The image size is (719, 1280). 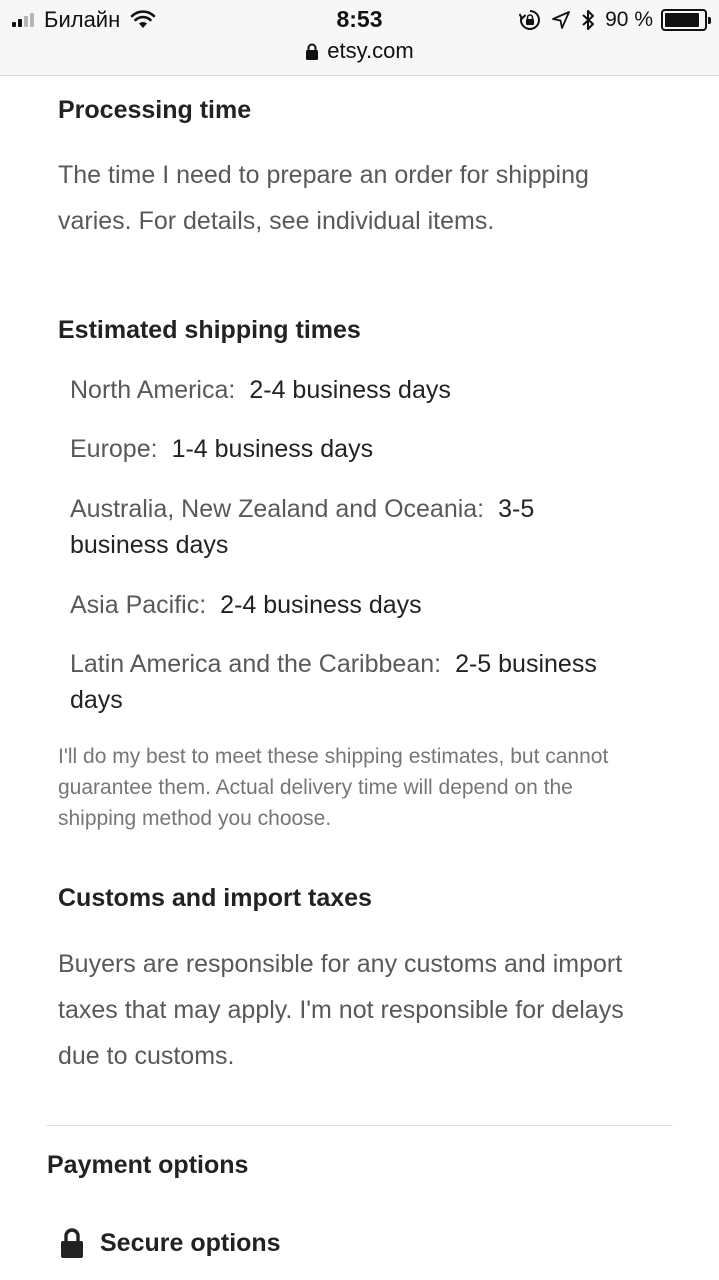 I want to click on shipping-title: Estimated shipping times, so click(x=209, y=330).